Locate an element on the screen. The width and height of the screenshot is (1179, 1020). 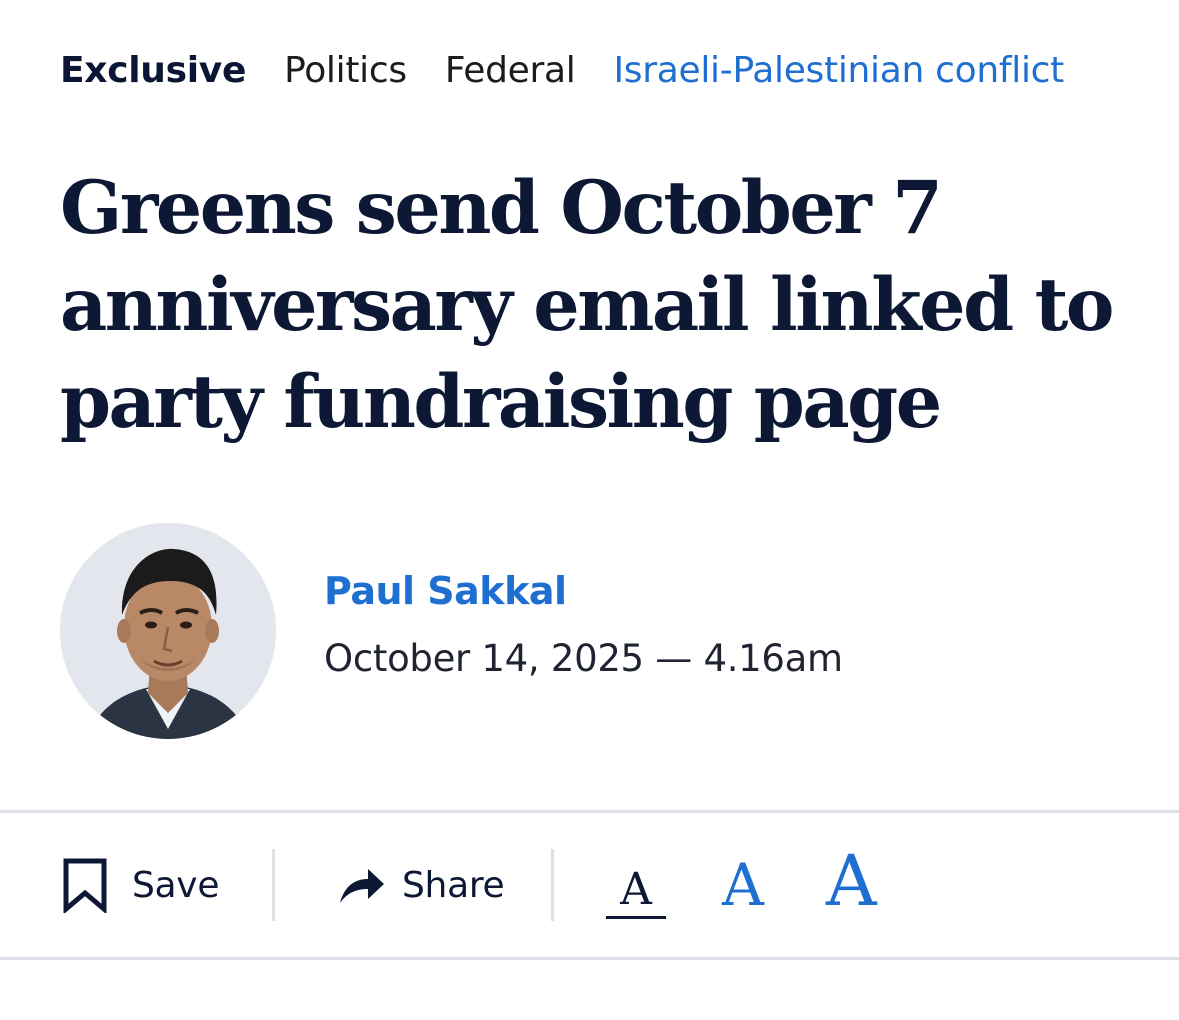
publish-datetime: October 14, 2025 — 4.16am is located at coordinates (583, 658).